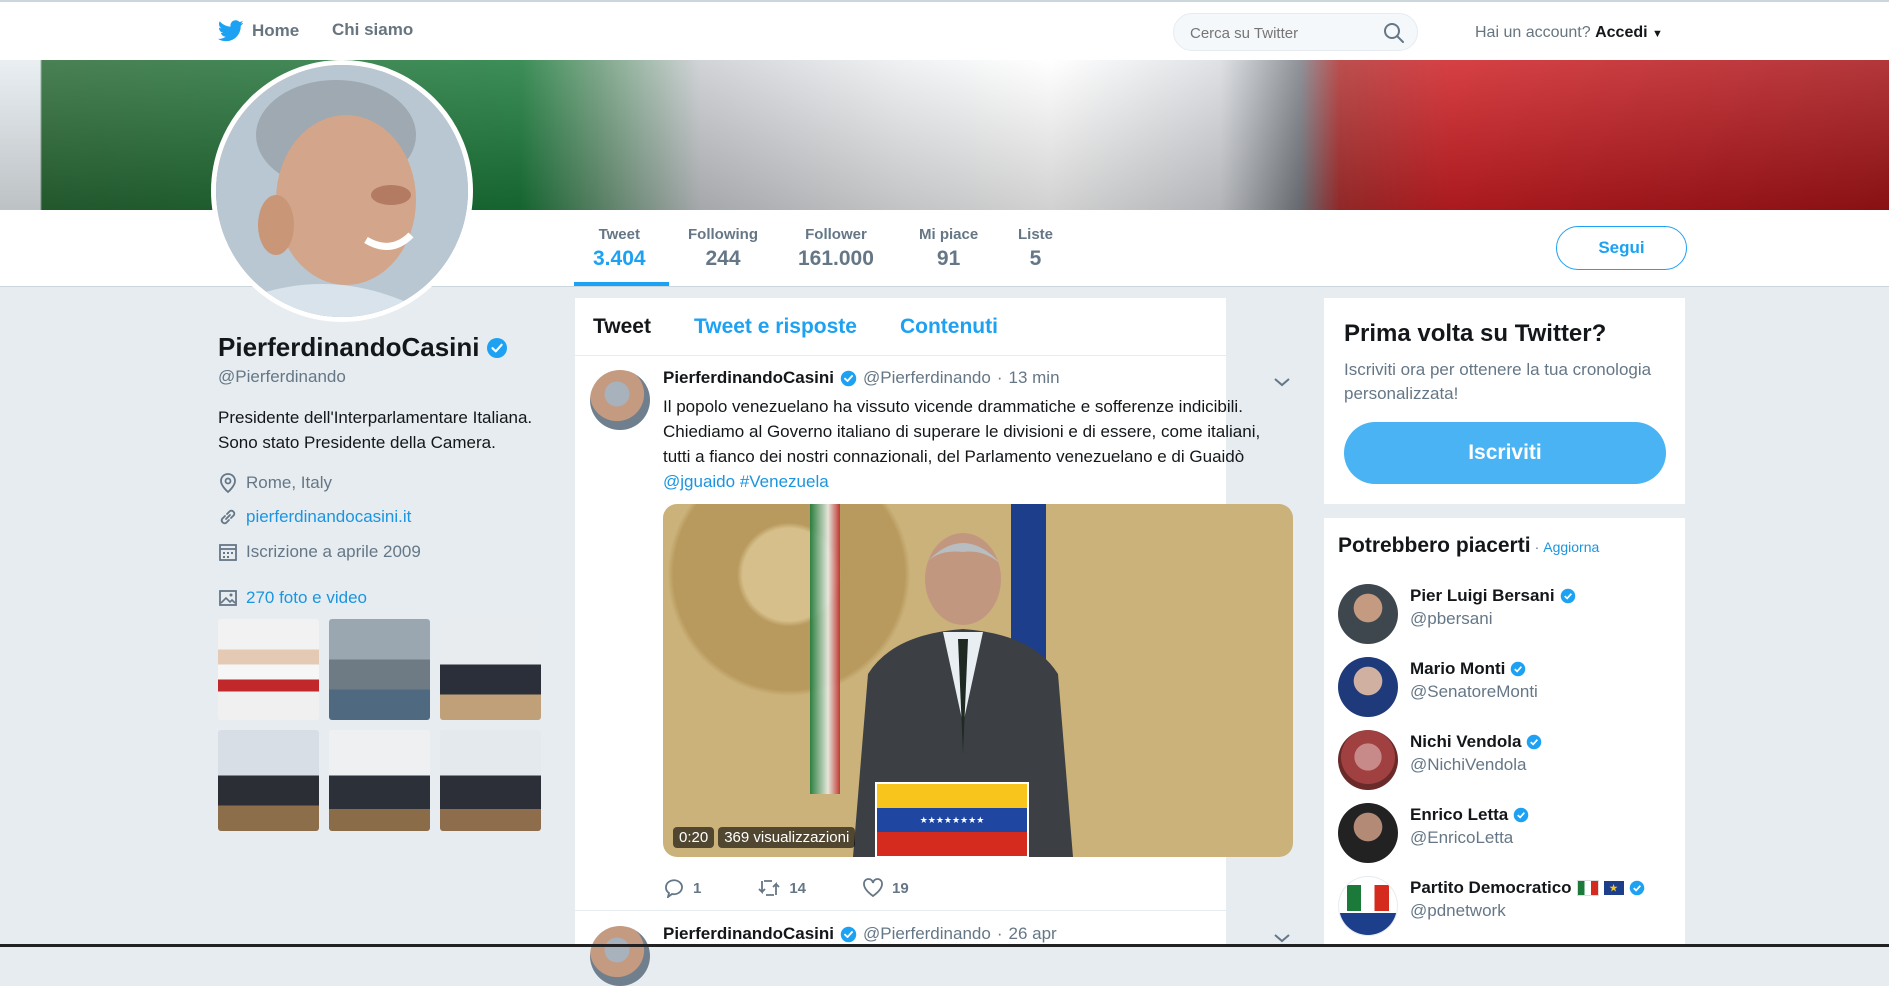 The image size is (1889, 986). Describe the element at coordinates (697, 888) in the screenshot. I see `reply-count: 1` at that location.